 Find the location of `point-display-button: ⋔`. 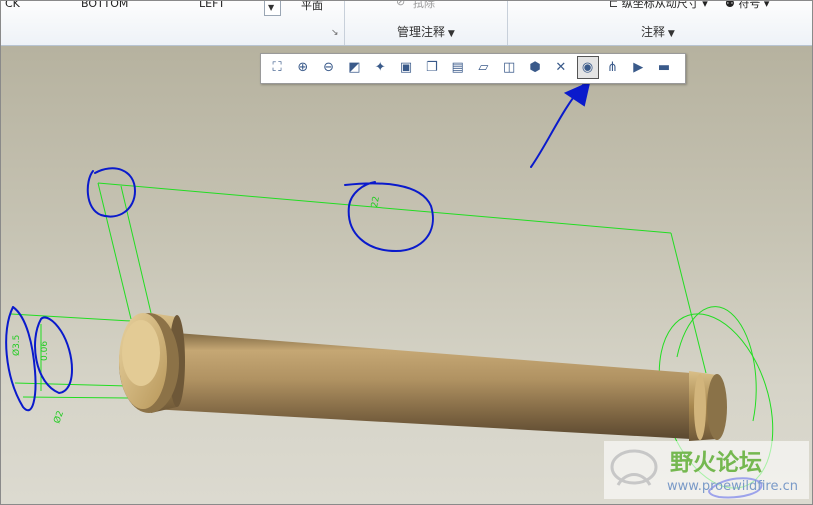

point-display-button: ⋔ is located at coordinates (612, 67).